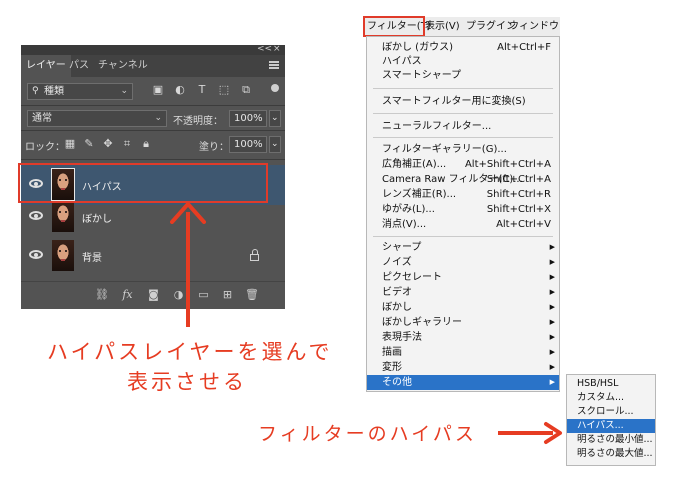  What do you see at coordinates (367, 434) in the screenshot?
I see `annotation-high-pass-filter: フィルターのハイパス` at bounding box center [367, 434].